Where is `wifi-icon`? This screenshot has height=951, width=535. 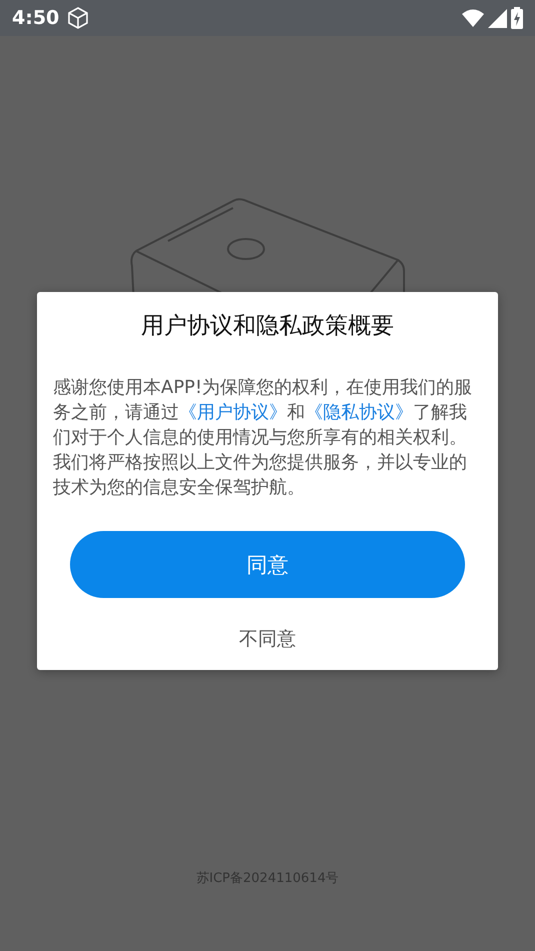 wifi-icon is located at coordinates (473, 18).